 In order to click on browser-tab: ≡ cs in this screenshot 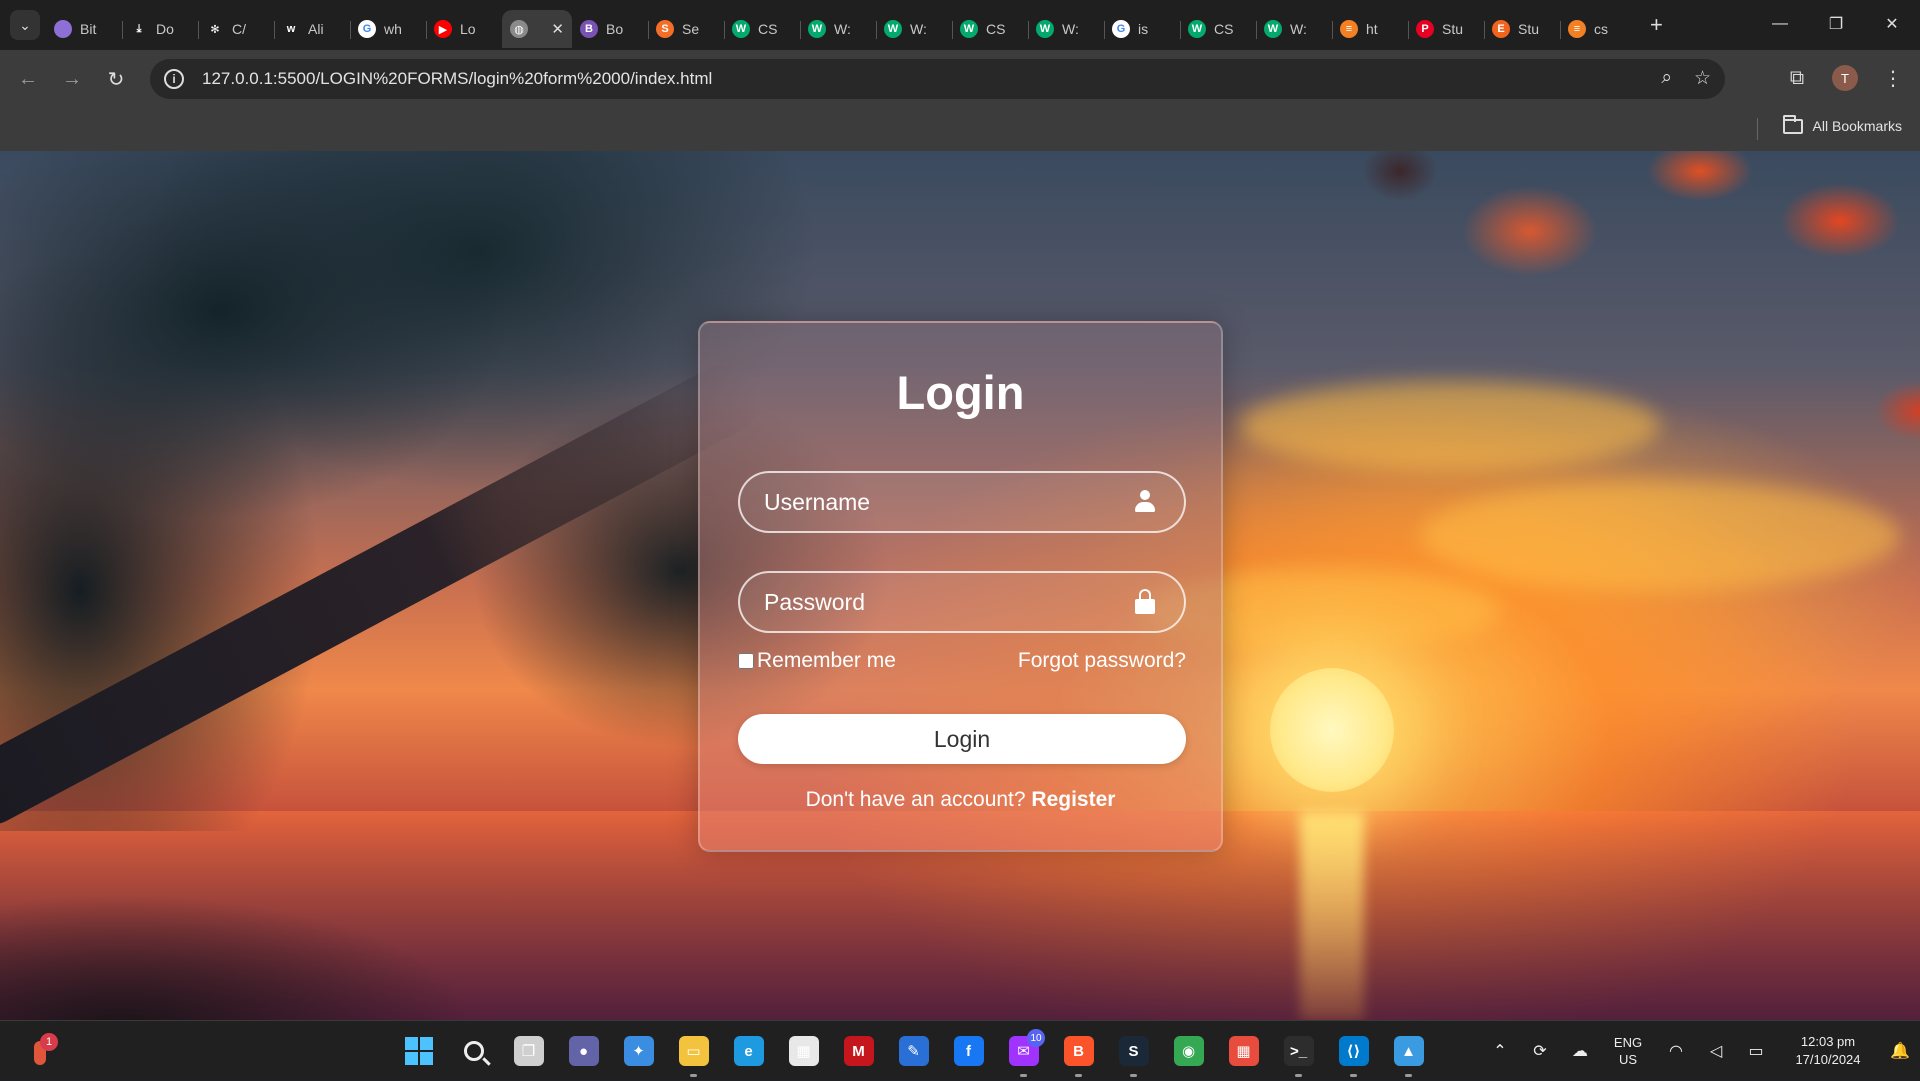, I will do `click(1598, 29)`.